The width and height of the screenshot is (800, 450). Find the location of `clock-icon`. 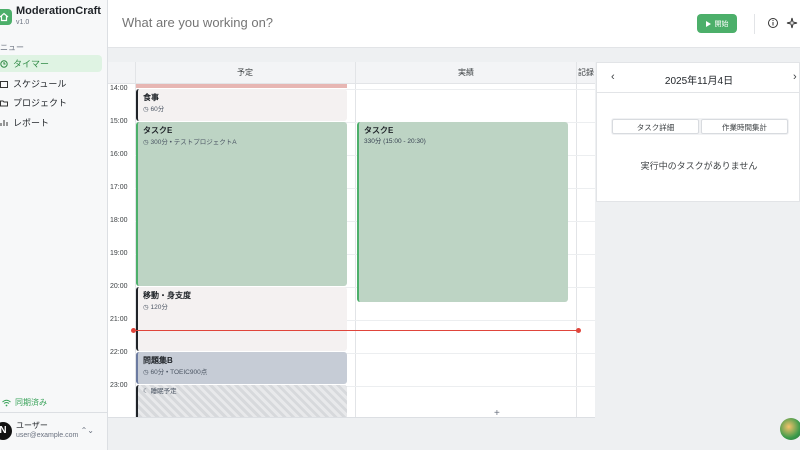

clock-icon is located at coordinates (4, 63).